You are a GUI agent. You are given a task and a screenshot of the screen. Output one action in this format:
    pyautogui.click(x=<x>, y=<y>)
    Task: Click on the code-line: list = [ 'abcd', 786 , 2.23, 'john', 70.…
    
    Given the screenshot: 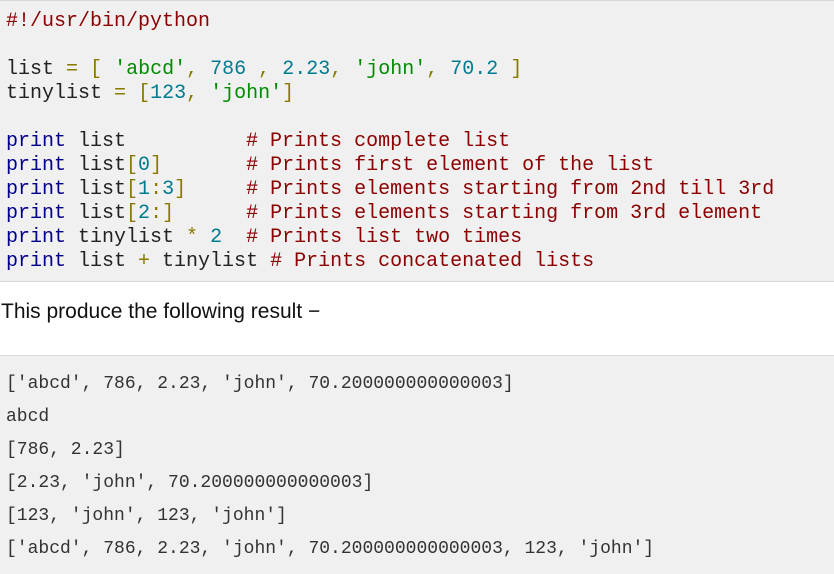 What is the action you would take?
    pyautogui.click(x=390, y=70)
    